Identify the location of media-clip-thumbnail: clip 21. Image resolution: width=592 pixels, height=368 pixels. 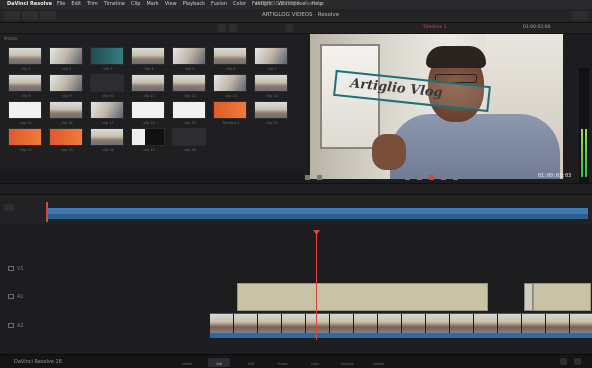
(271, 113).